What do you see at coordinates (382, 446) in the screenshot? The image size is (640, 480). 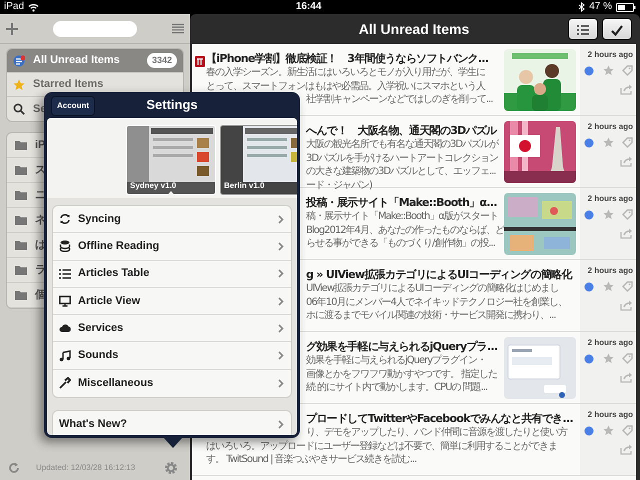 I see `article-snippet-line: はいろいろ。アップロードにユーザー登録などは不要で、簡単に利用することができま` at bounding box center [382, 446].